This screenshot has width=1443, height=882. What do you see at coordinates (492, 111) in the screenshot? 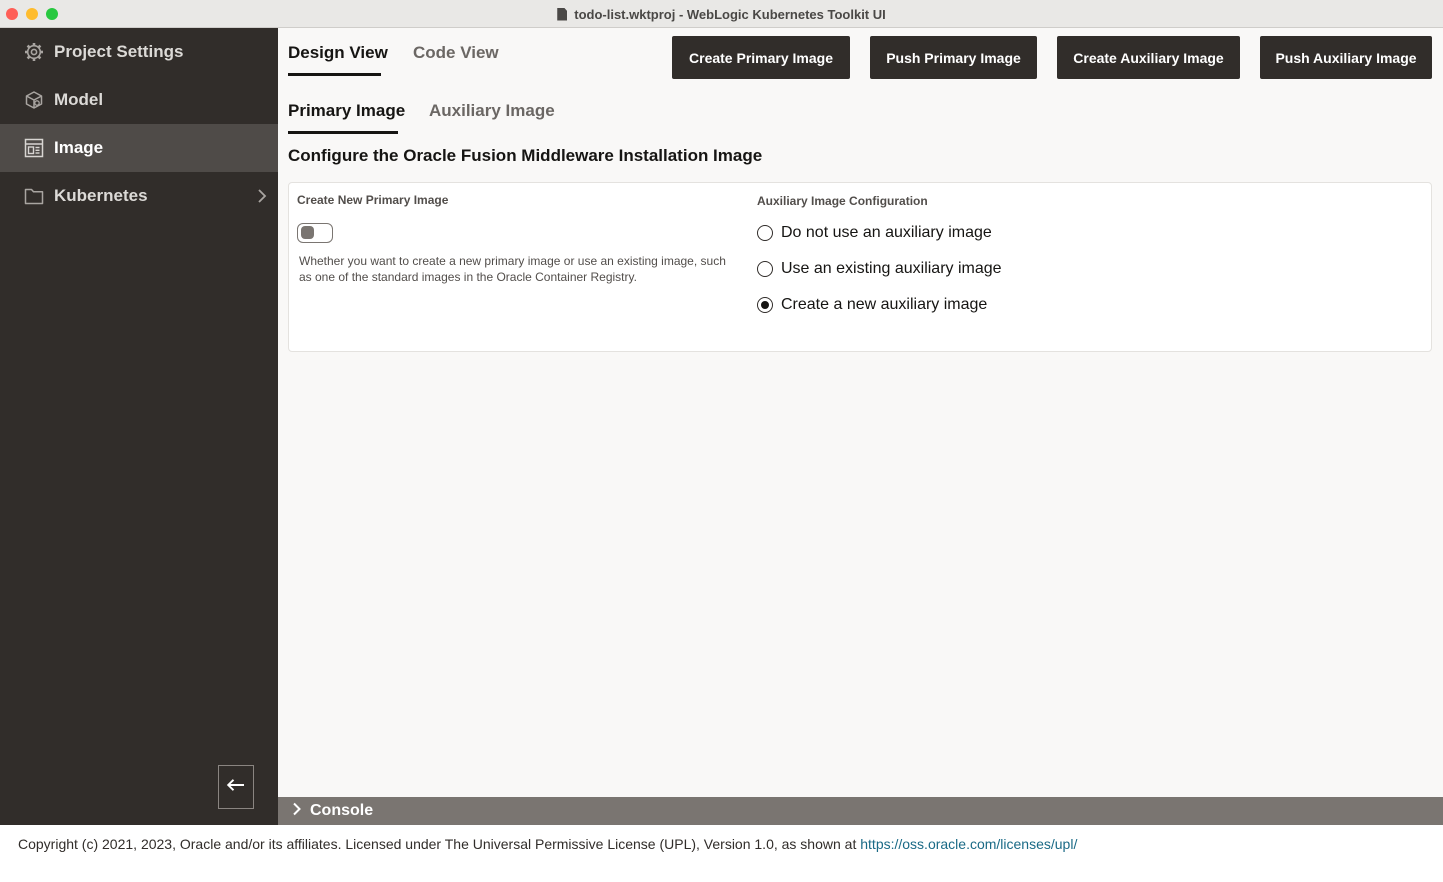
I see `tab-auxiliary-image: Auxiliary Image` at bounding box center [492, 111].